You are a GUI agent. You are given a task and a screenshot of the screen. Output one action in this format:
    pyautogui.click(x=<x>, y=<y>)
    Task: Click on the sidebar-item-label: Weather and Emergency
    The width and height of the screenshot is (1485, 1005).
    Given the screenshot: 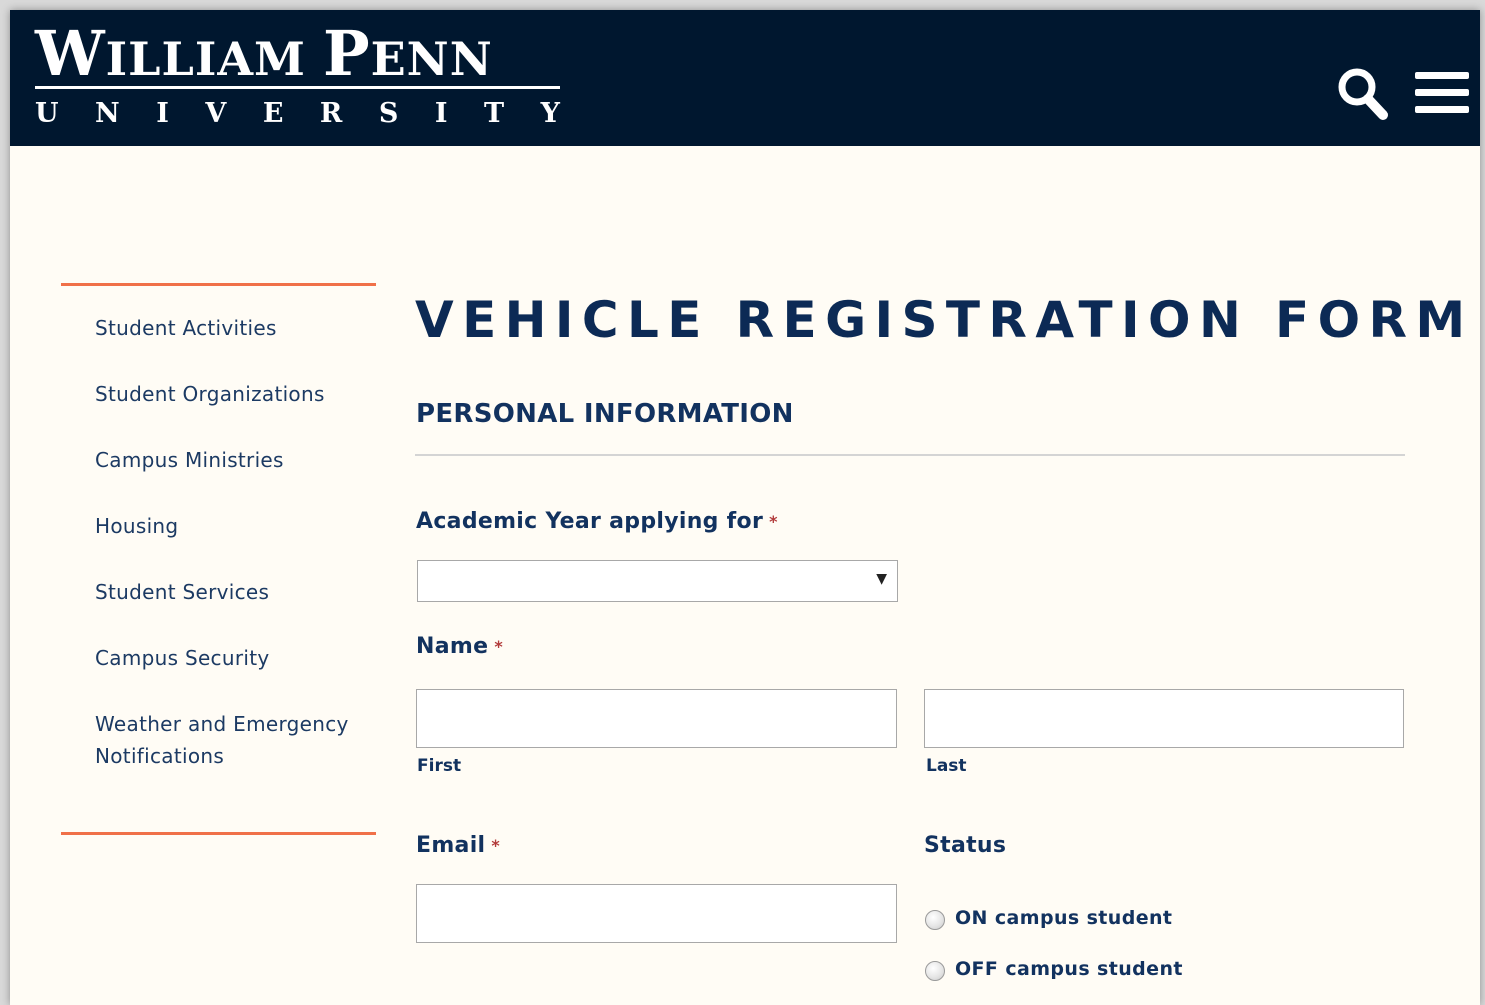 What is the action you would take?
    pyautogui.click(x=222, y=724)
    